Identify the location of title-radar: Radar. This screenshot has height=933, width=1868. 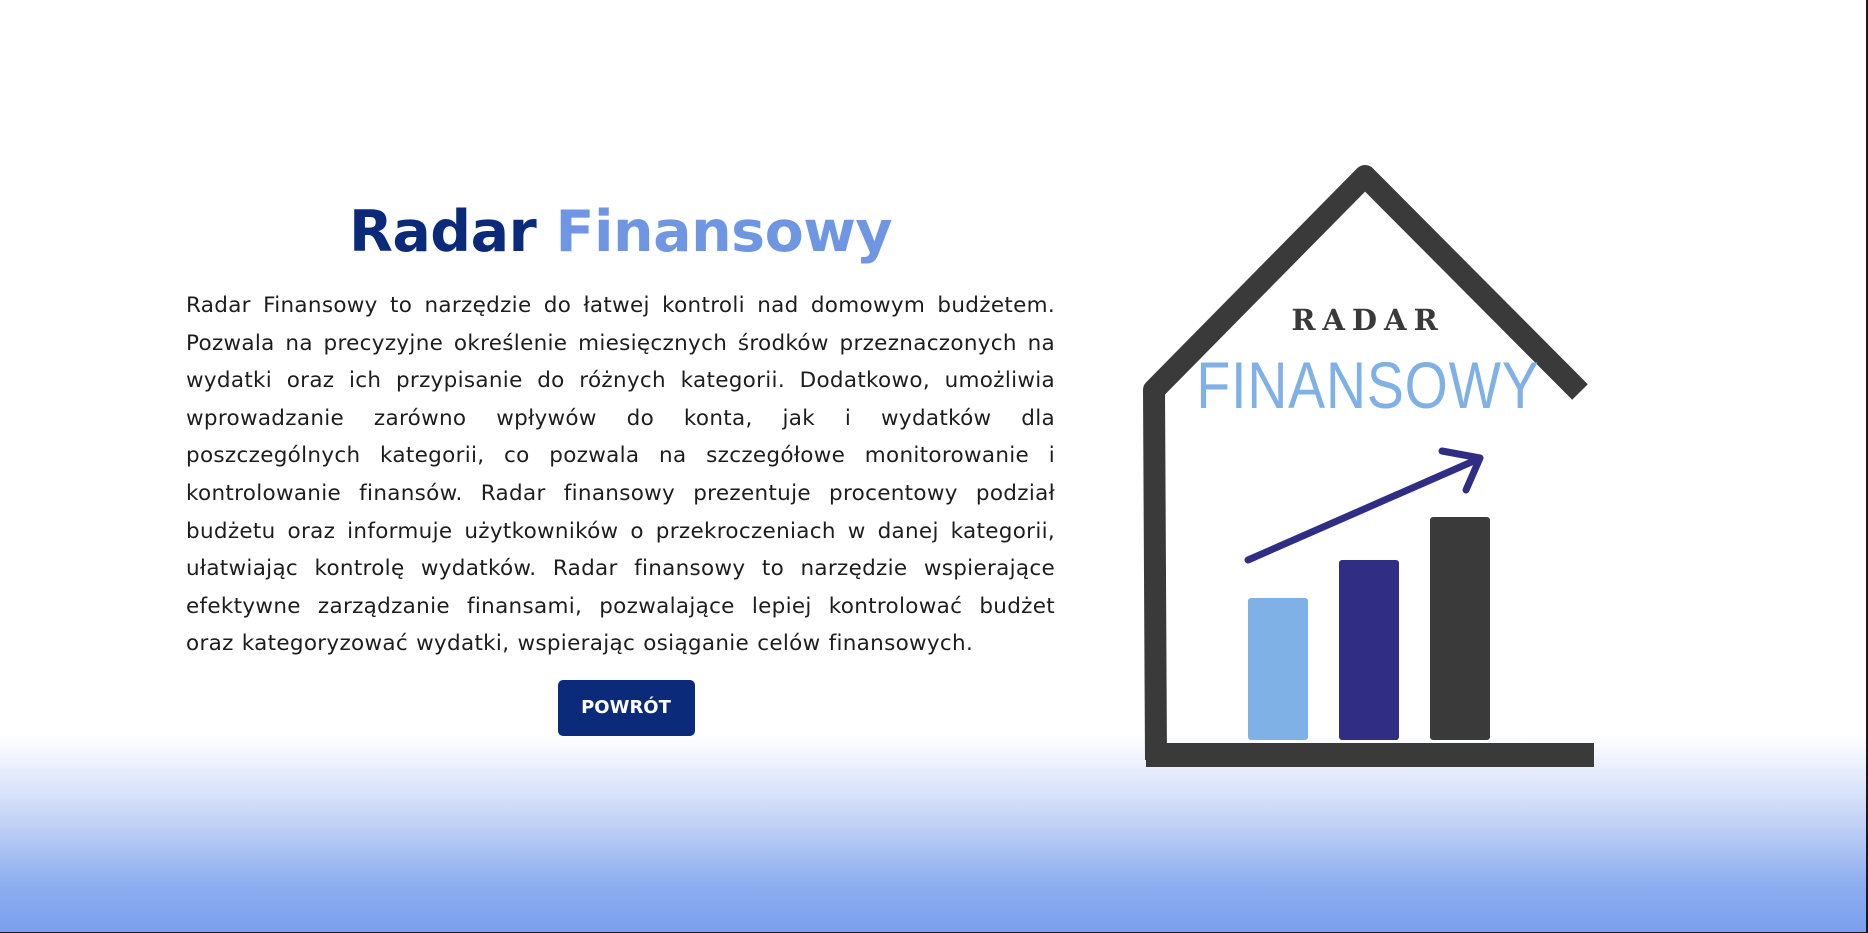
(442, 232).